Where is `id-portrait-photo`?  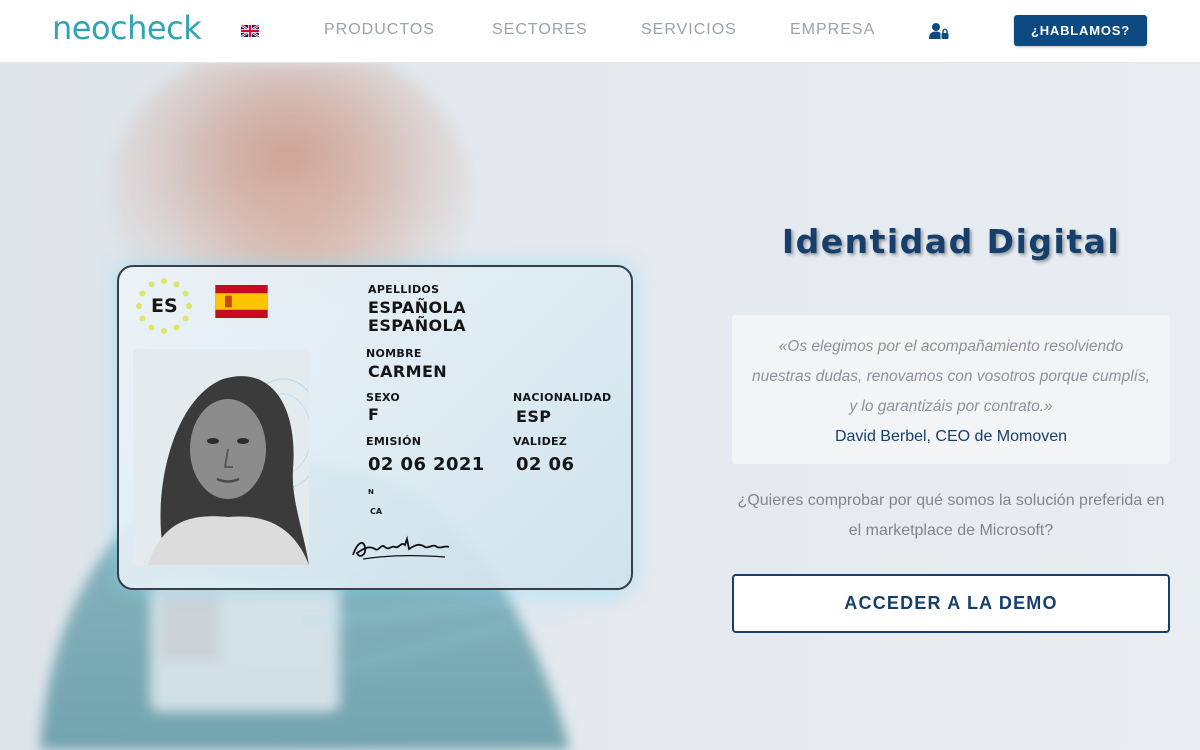 id-portrait-photo is located at coordinates (221, 457).